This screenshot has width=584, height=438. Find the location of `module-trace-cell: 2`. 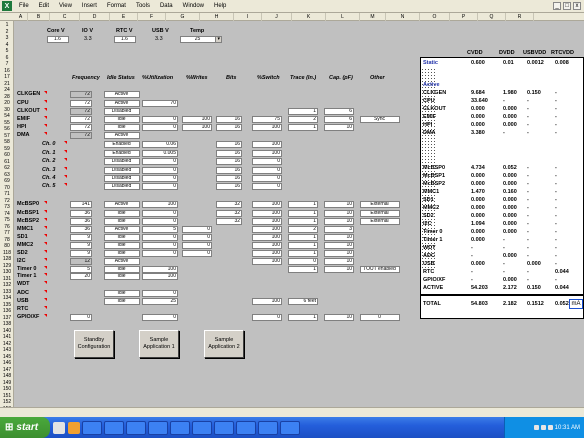

module-trace-cell: 2 is located at coordinates (303, 229).